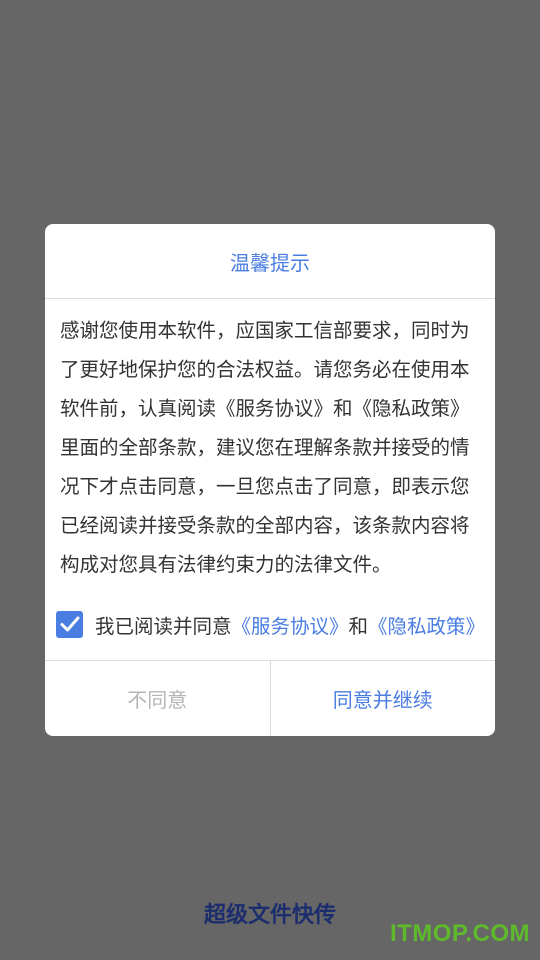 The image size is (540, 960). I want to click on service-agreement-link: 《服务协议》, so click(290, 624).